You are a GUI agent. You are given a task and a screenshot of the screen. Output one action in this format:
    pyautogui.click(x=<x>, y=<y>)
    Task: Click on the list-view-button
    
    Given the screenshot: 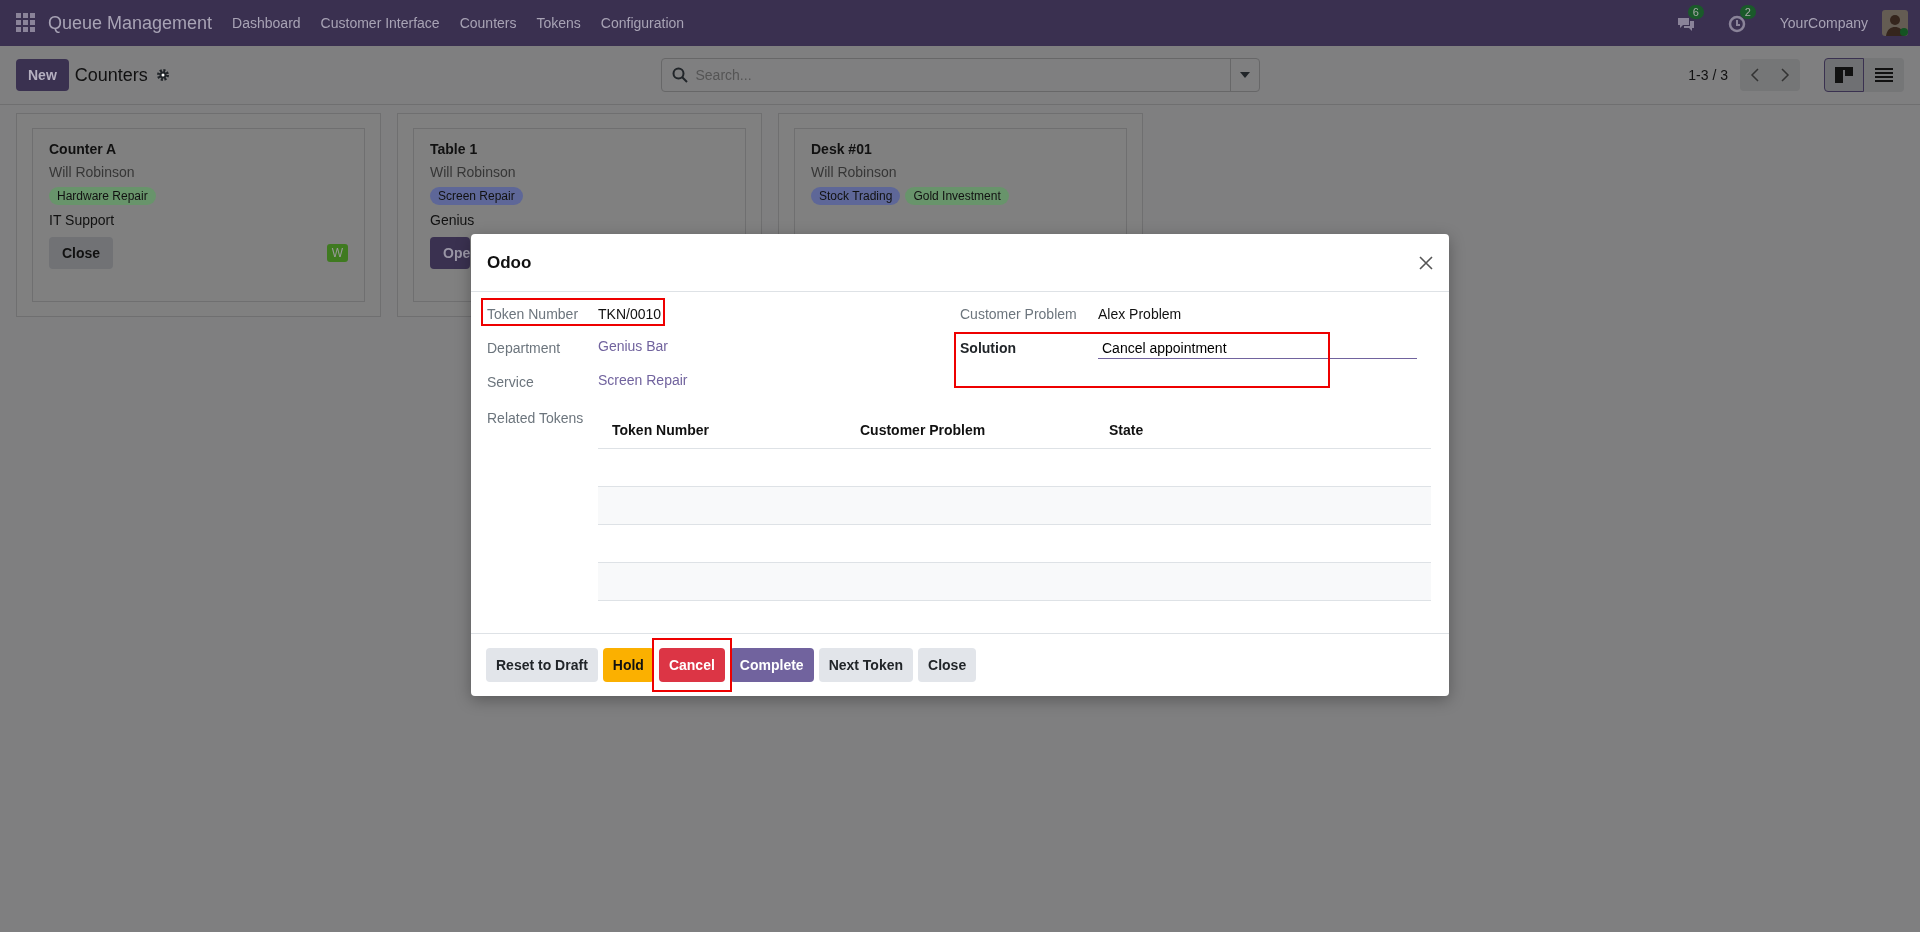 What is the action you would take?
    pyautogui.click(x=1884, y=75)
    